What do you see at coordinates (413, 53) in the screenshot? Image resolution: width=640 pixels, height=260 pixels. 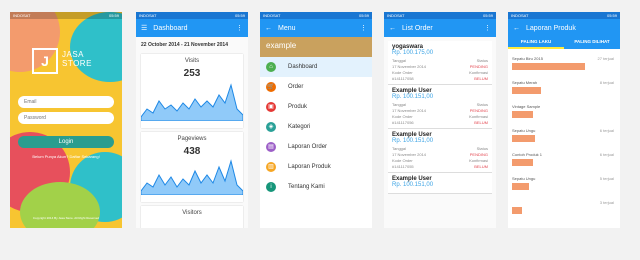 I see `order-price: Rp. 100.175,00` at bounding box center [413, 53].